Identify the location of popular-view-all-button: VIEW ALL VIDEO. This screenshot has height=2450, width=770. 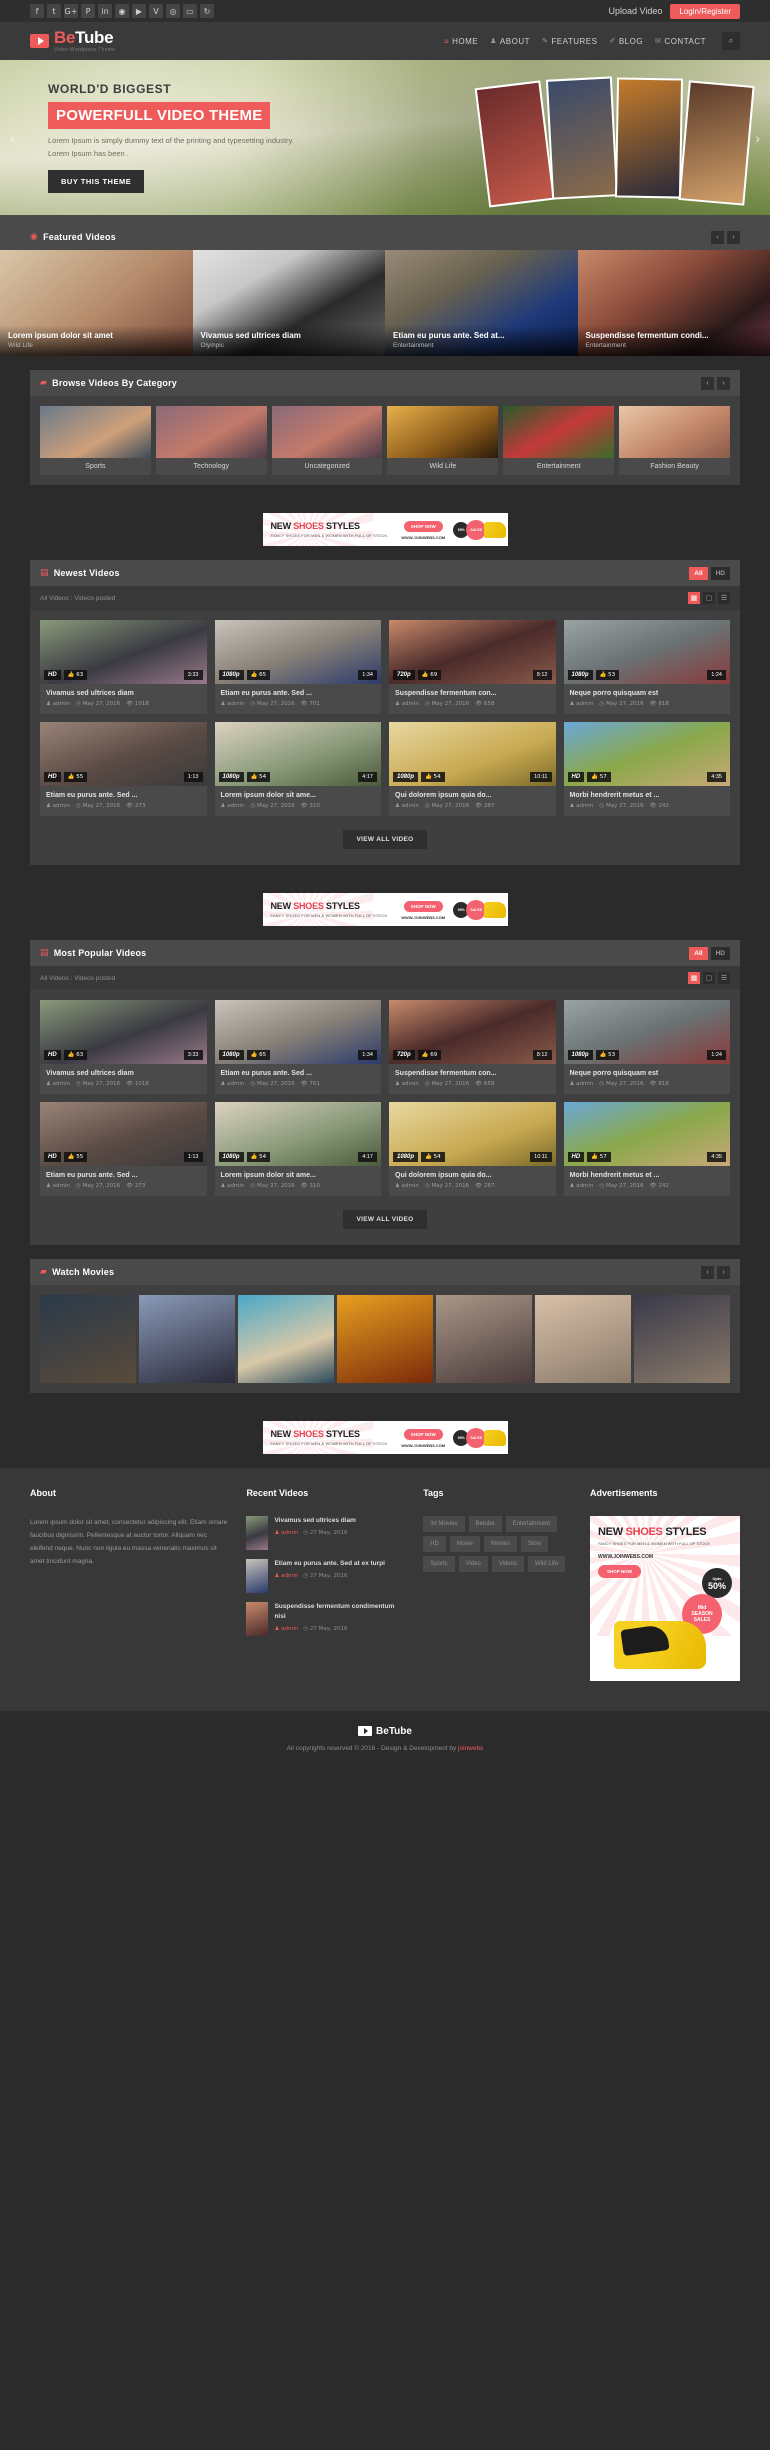
(385, 1219).